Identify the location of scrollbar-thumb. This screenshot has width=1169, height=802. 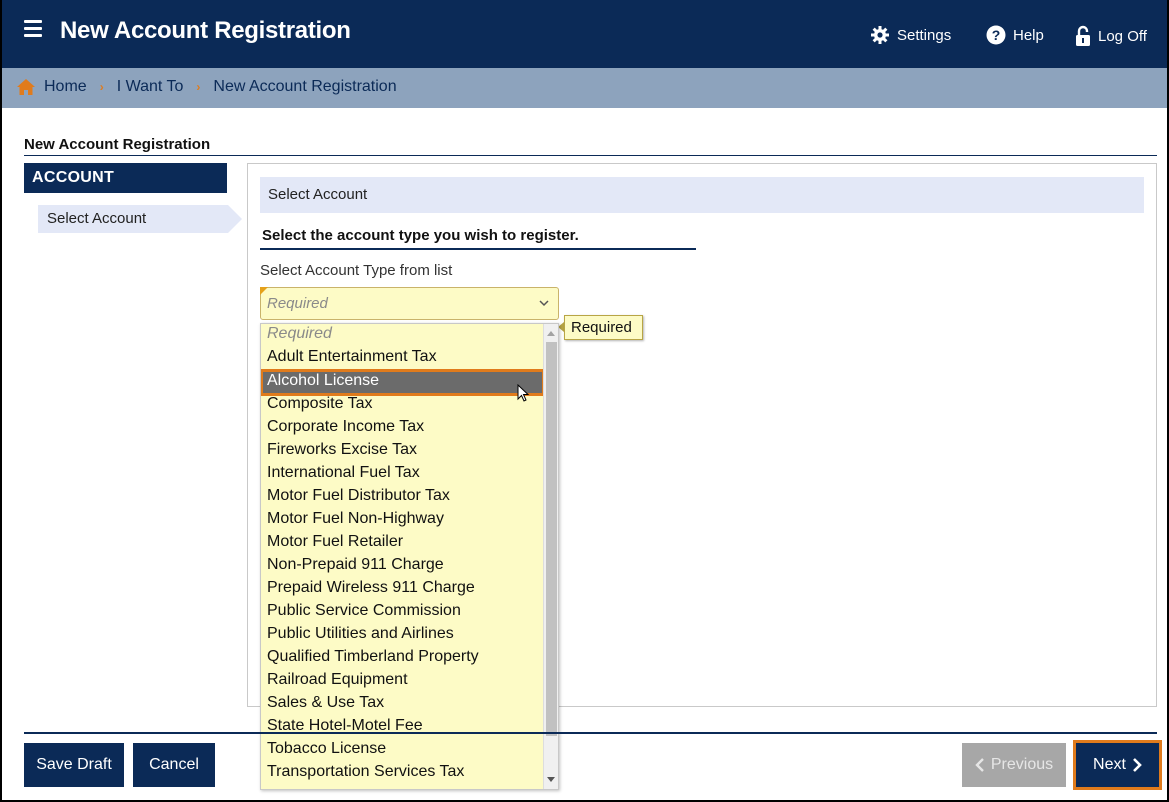
(551, 539).